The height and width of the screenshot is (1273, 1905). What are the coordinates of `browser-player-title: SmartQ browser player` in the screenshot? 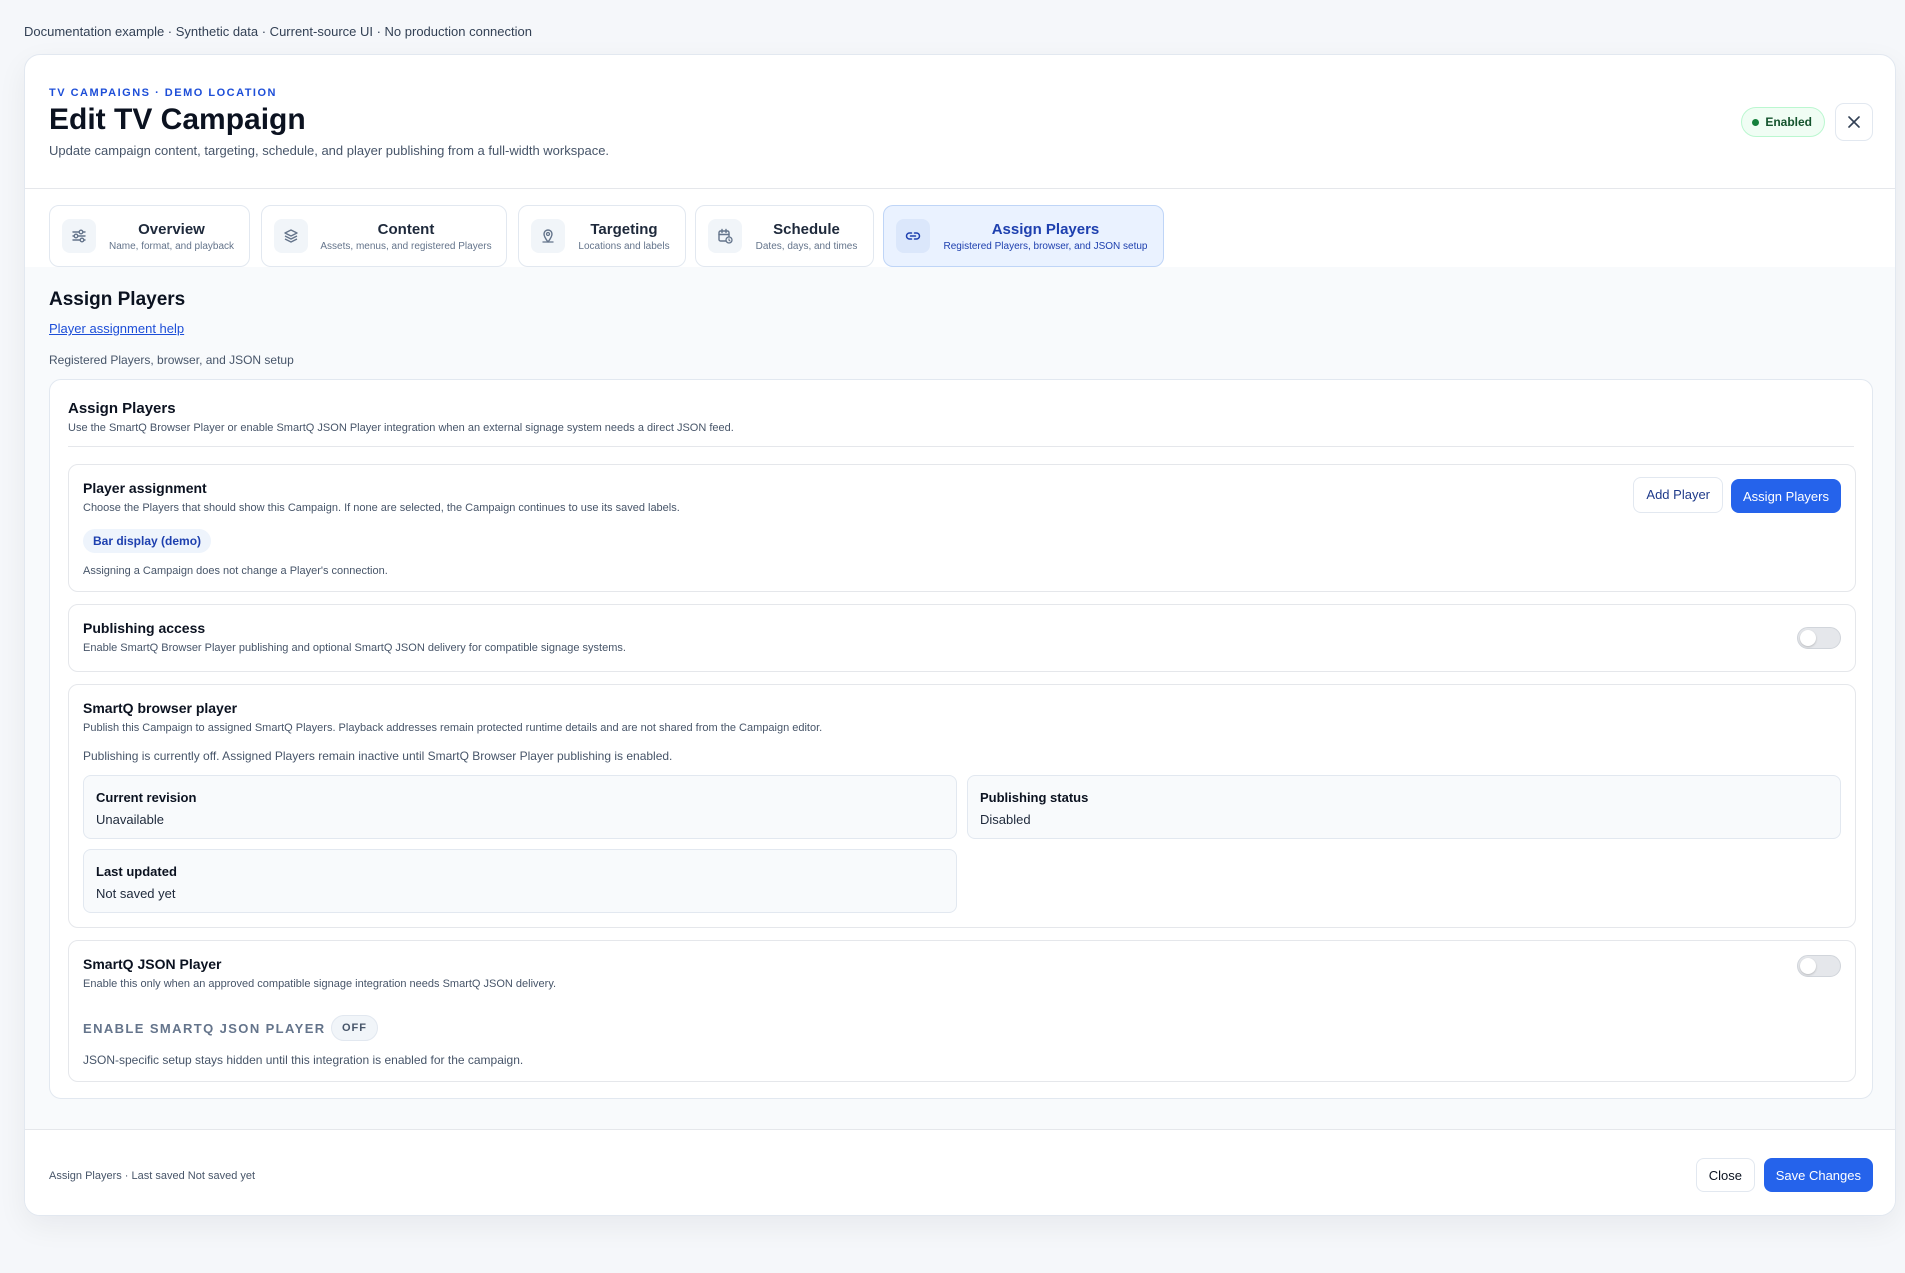 It's located at (160, 708).